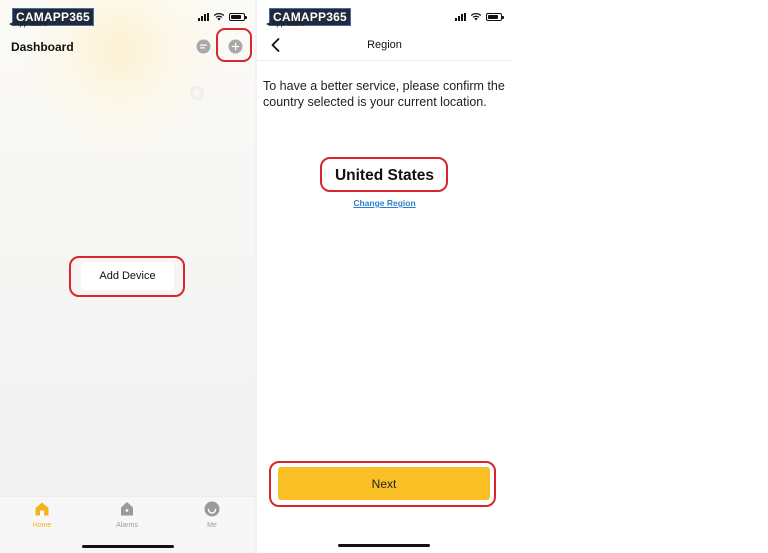 The height and width of the screenshot is (553, 768). I want to click on background-bokeh, so click(197, 93).